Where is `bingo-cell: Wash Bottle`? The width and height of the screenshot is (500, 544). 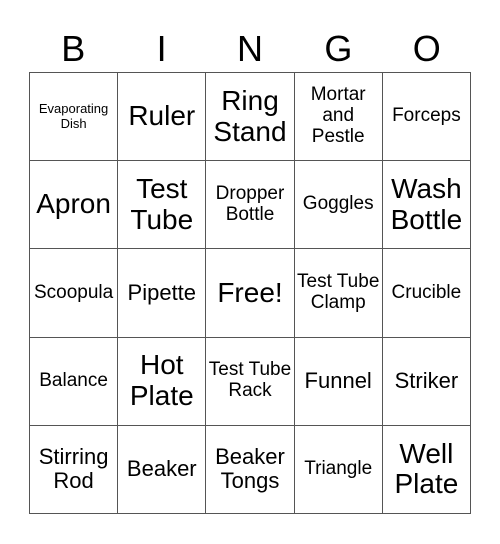 bingo-cell: Wash Bottle is located at coordinates (426, 205).